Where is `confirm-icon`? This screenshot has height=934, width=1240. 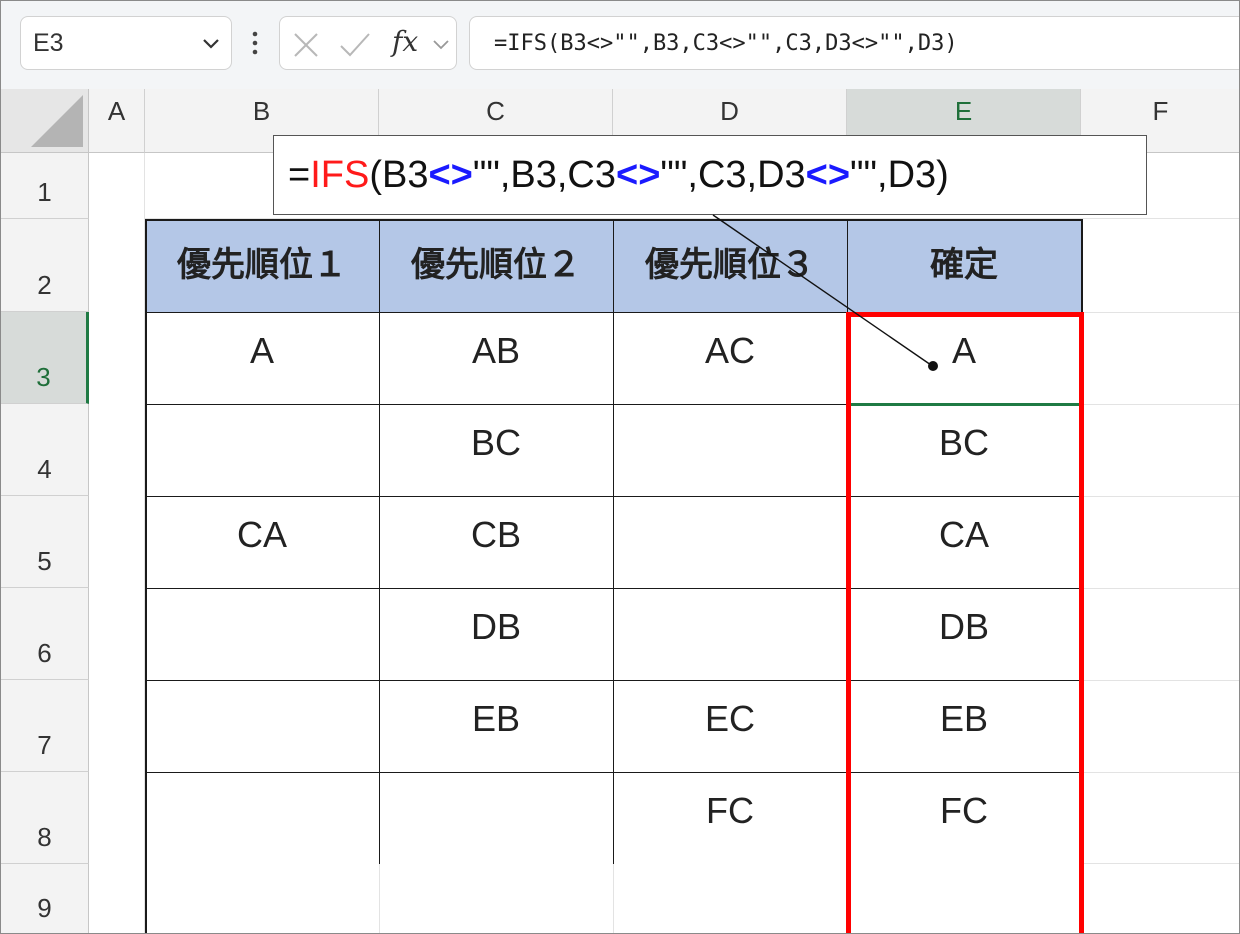 confirm-icon is located at coordinates (355, 45).